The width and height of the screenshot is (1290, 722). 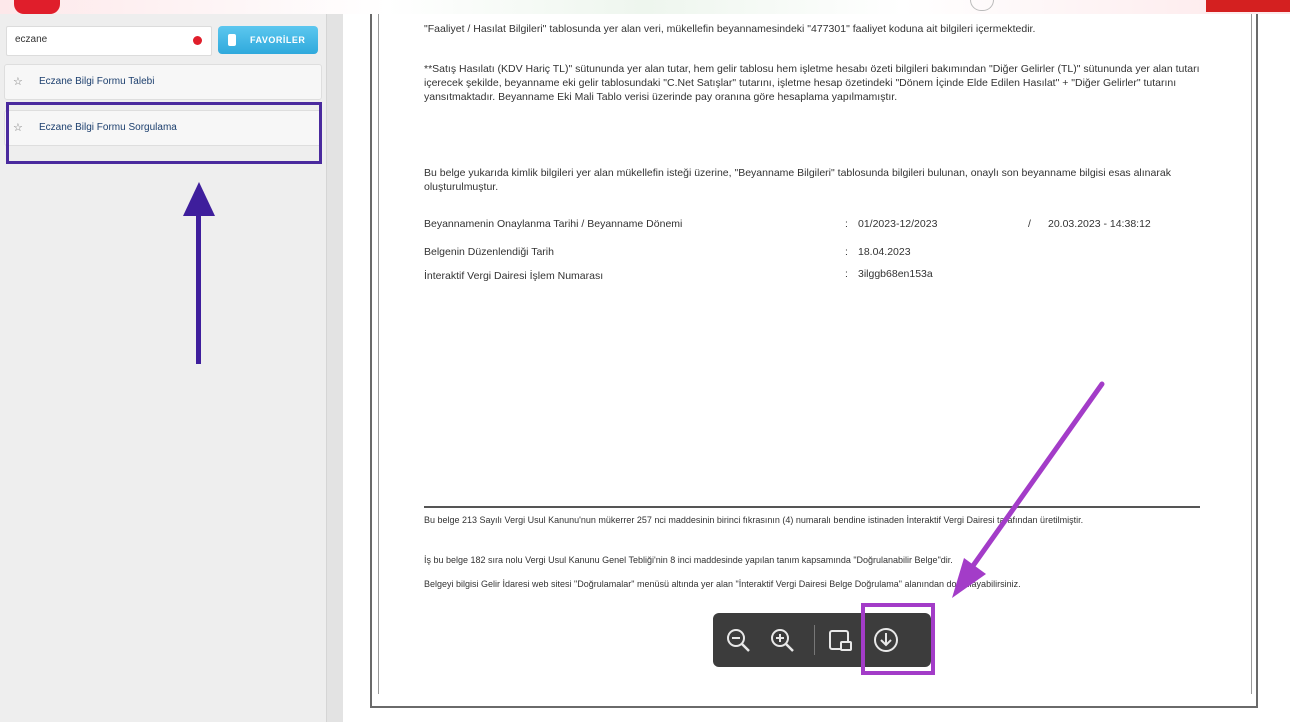 What do you see at coordinates (782, 640) in the screenshot?
I see `zoom-in-icon` at bounding box center [782, 640].